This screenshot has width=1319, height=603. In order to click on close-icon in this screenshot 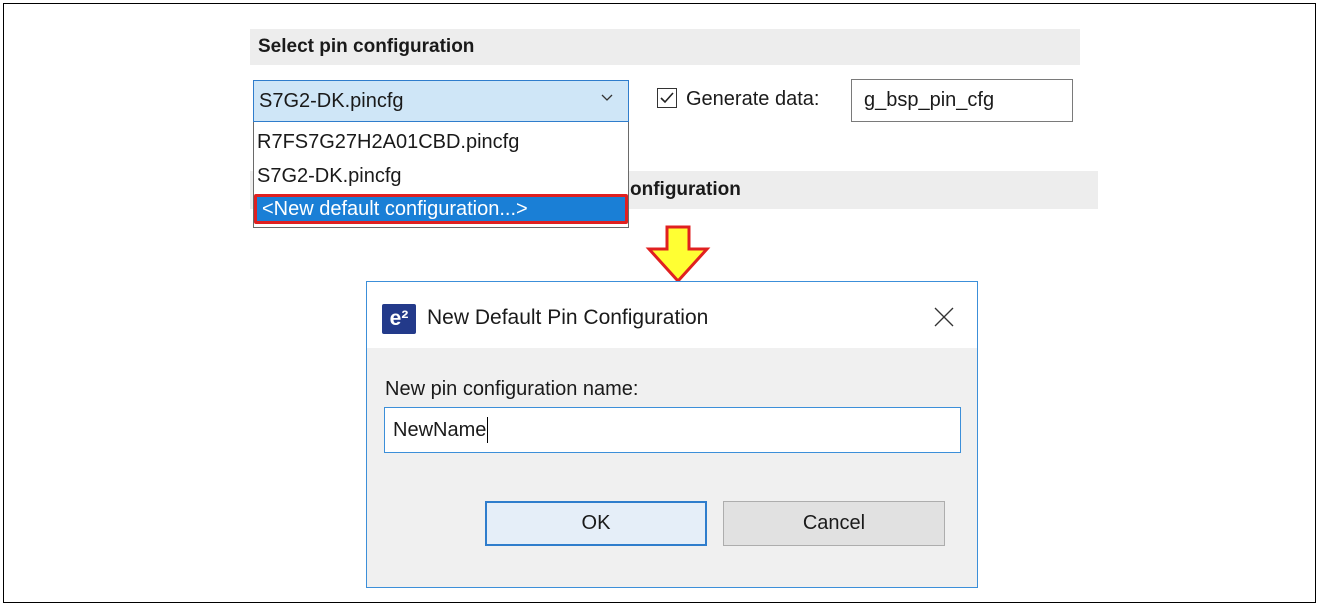, I will do `click(944, 317)`.